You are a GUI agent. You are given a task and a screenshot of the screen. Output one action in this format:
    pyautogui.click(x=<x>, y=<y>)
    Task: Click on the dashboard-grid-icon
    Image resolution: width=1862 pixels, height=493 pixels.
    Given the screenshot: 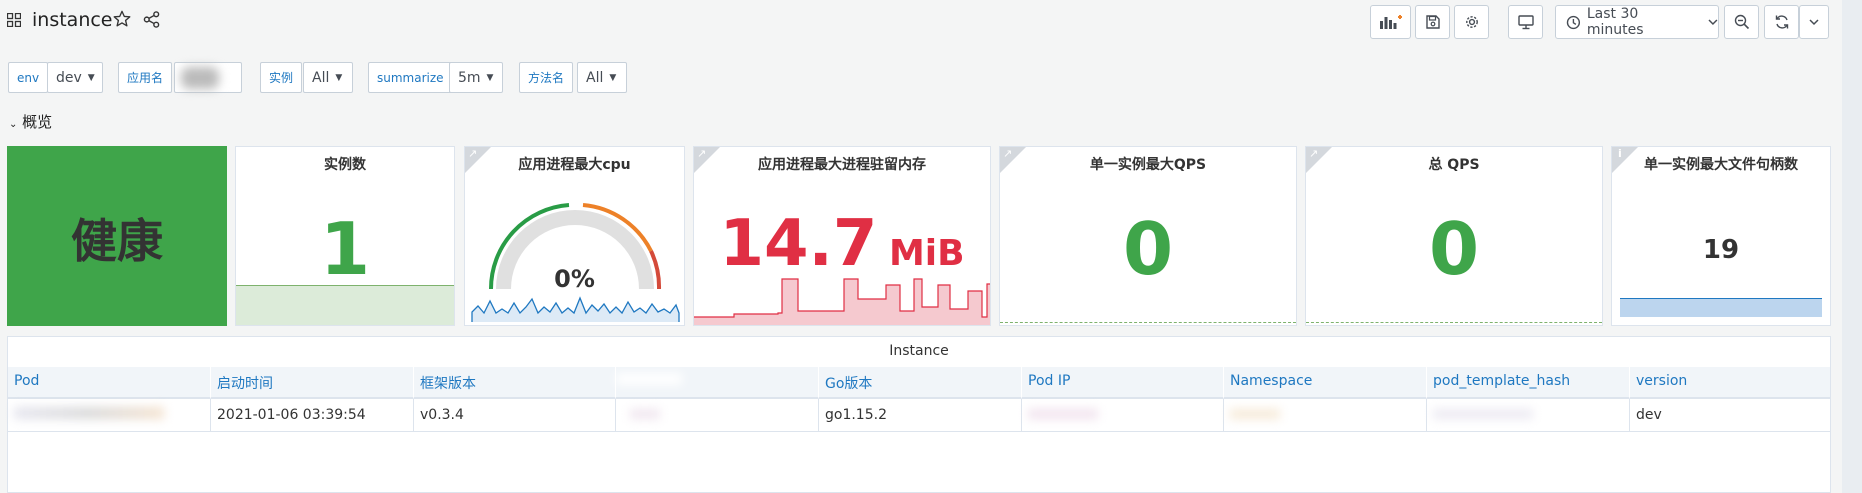 What is the action you would take?
    pyautogui.click(x=14, y=20)
    